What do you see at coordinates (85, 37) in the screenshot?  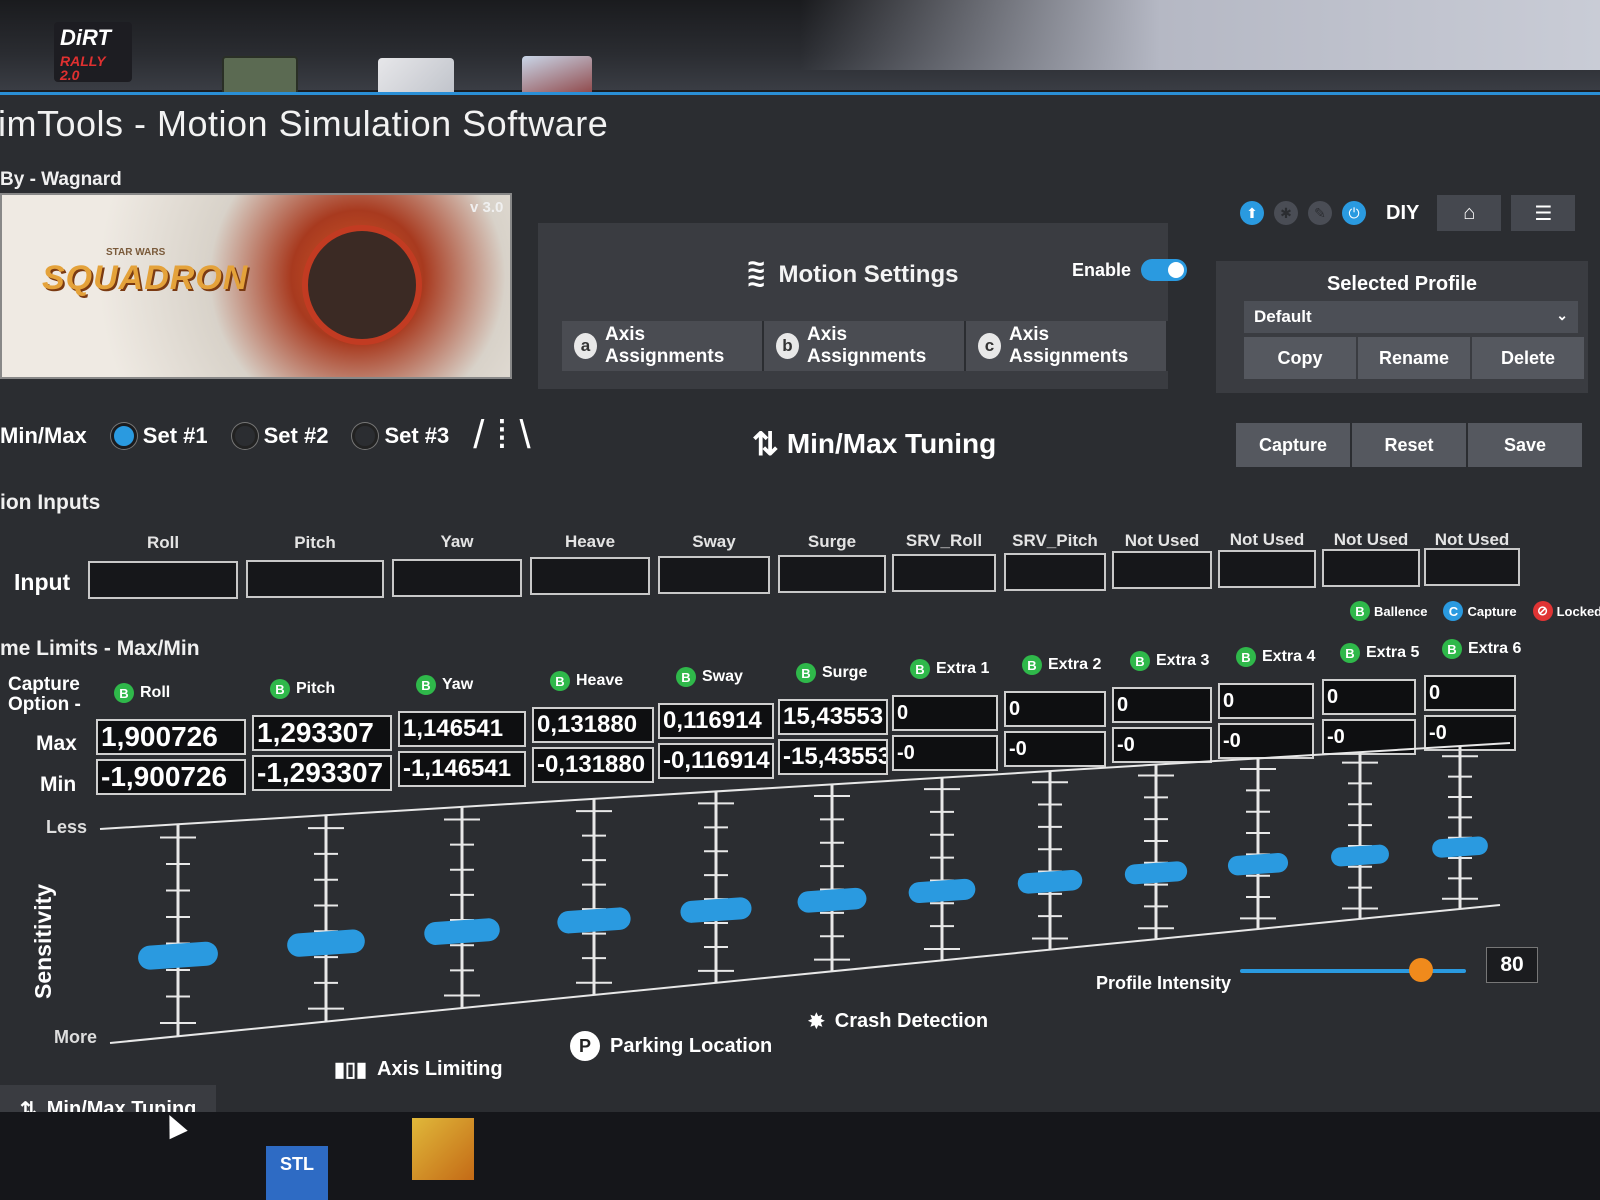 I see `dirt-logo-text: DiRT` at bounding box center [85, 37].